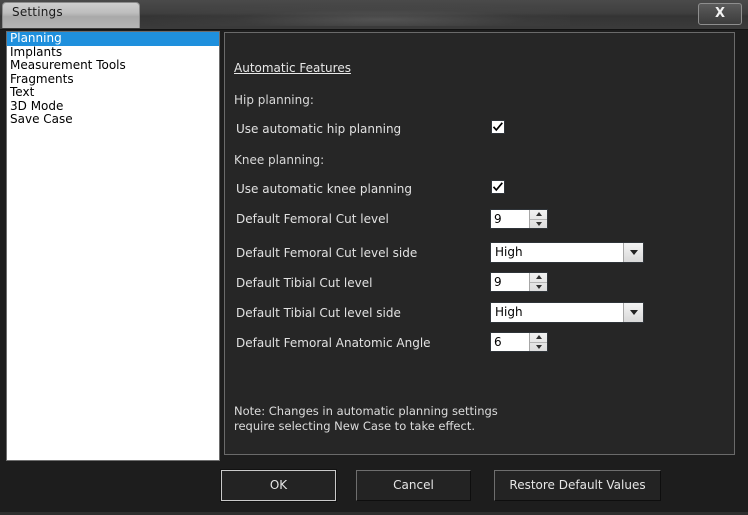 Image resolution: width=748 pixels, height=515 pixels. I want to click on label-default-femoral-anatomic-angle: Default Femoral Anatomic Angle, so click(333, 343).